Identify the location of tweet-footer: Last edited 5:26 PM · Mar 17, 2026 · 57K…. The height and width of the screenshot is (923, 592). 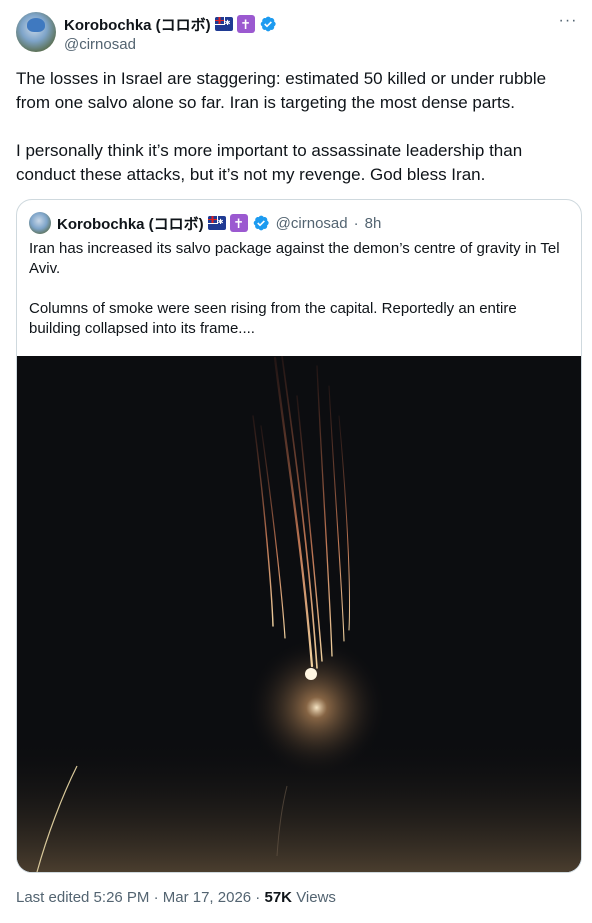
(176, 897).